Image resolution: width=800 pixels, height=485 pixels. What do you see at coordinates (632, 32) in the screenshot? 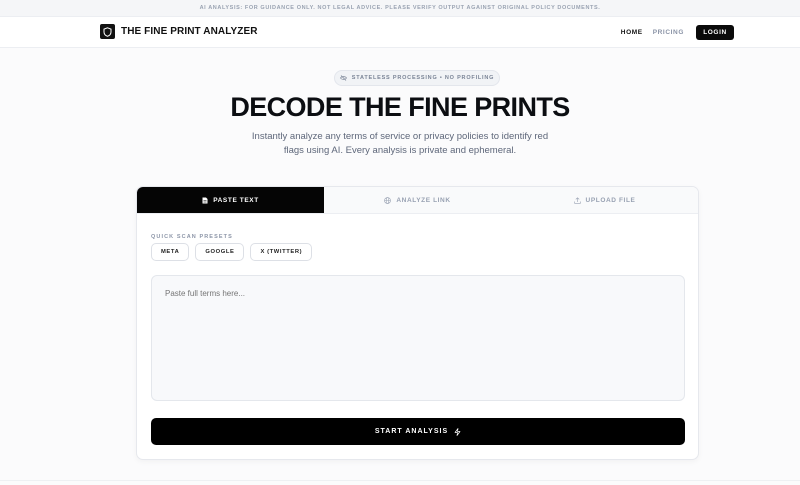
I see `nav-home-link: HOME` at bounding box center [632, 32].